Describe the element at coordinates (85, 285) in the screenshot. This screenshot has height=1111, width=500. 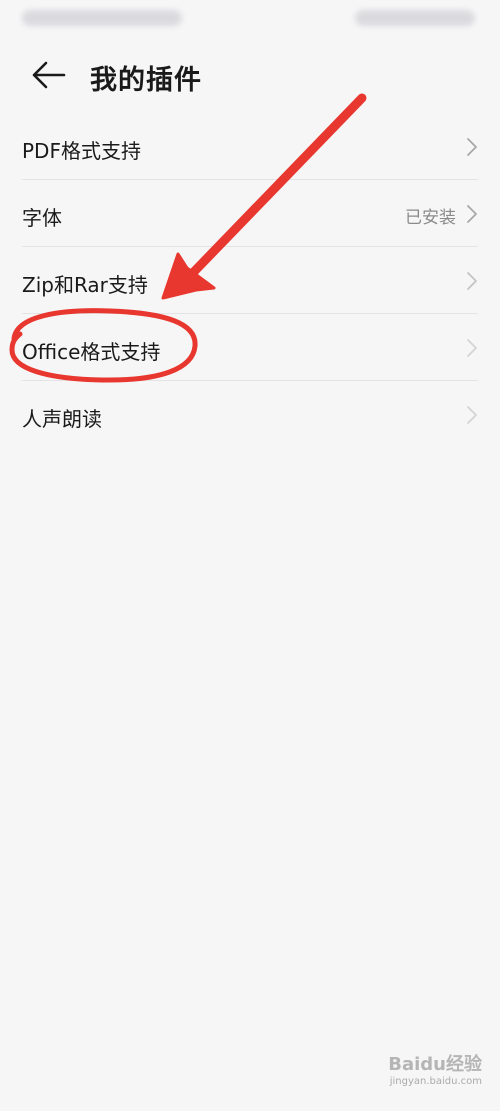
I see `plugin-label: Zip和Rar支持` at that location.